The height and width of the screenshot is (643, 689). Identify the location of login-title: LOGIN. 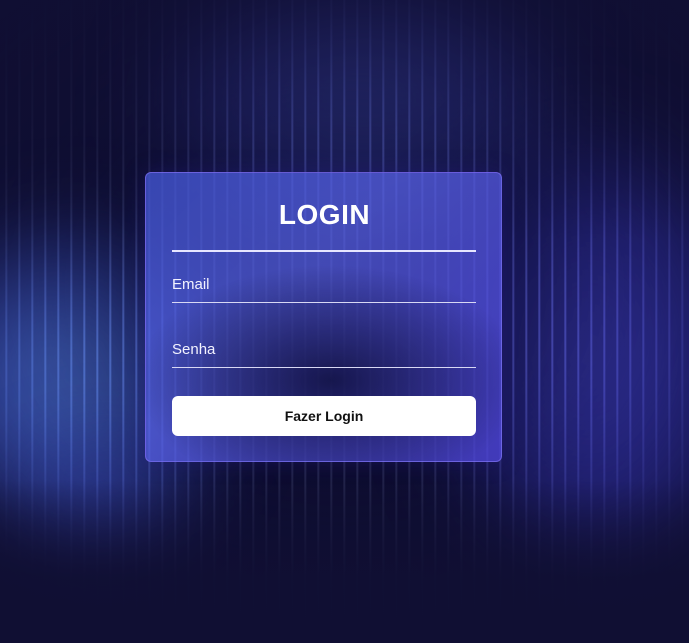
(324, 214).